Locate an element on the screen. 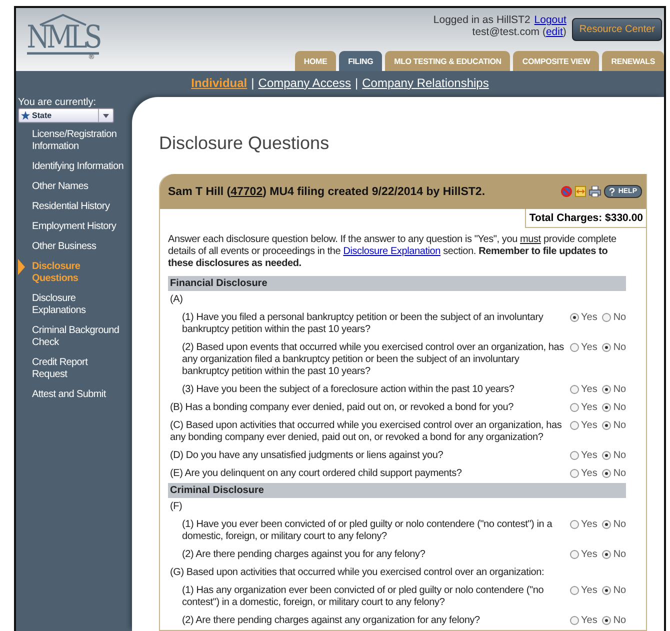 The height and width of the screenshot is (631, 670). printer-icon is located at coordinates (595, 191).